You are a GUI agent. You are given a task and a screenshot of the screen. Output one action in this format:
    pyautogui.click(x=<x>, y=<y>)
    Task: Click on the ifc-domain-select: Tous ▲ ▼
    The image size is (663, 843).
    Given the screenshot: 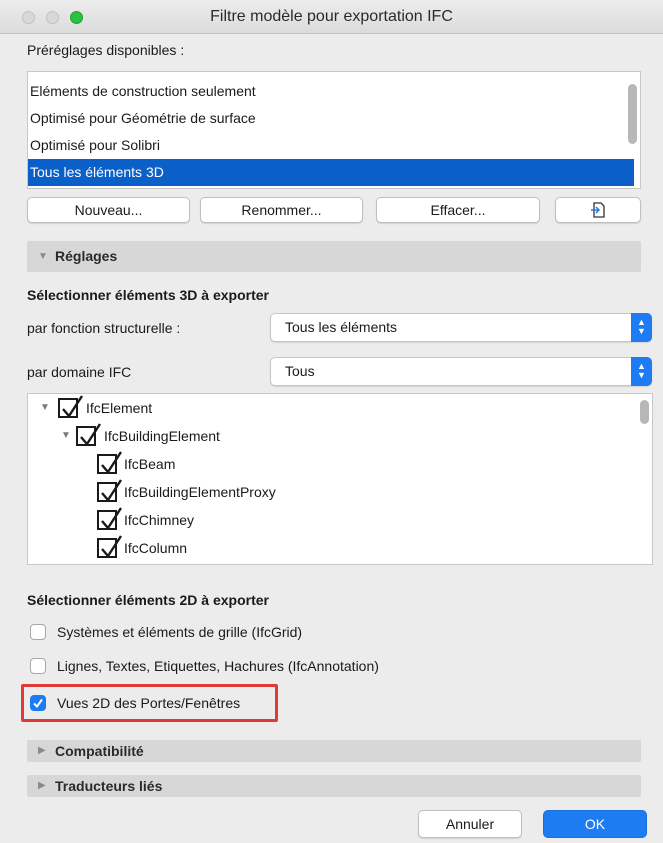 What is the action you would take?
    pyautogui.click(x=461, y=371)
    